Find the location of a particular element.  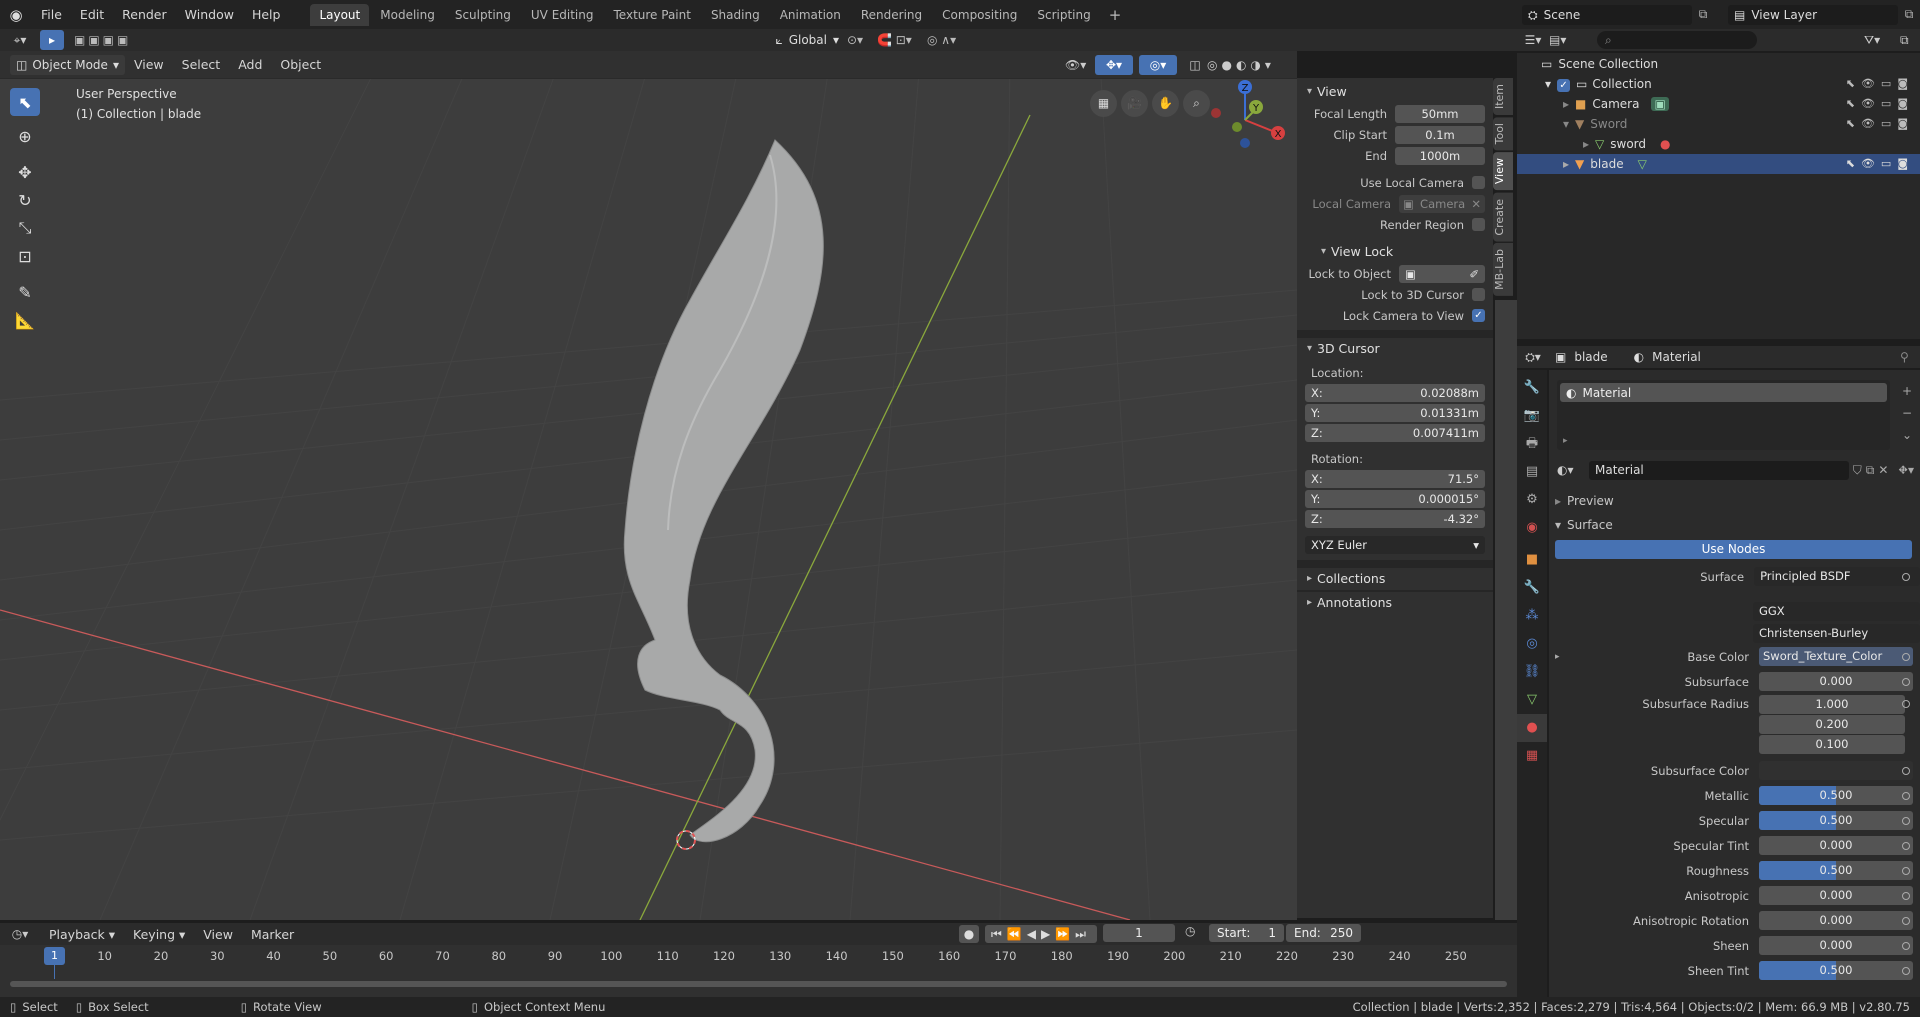

lock-to-cursor-checkbox is located at coordinates (1478, 294).